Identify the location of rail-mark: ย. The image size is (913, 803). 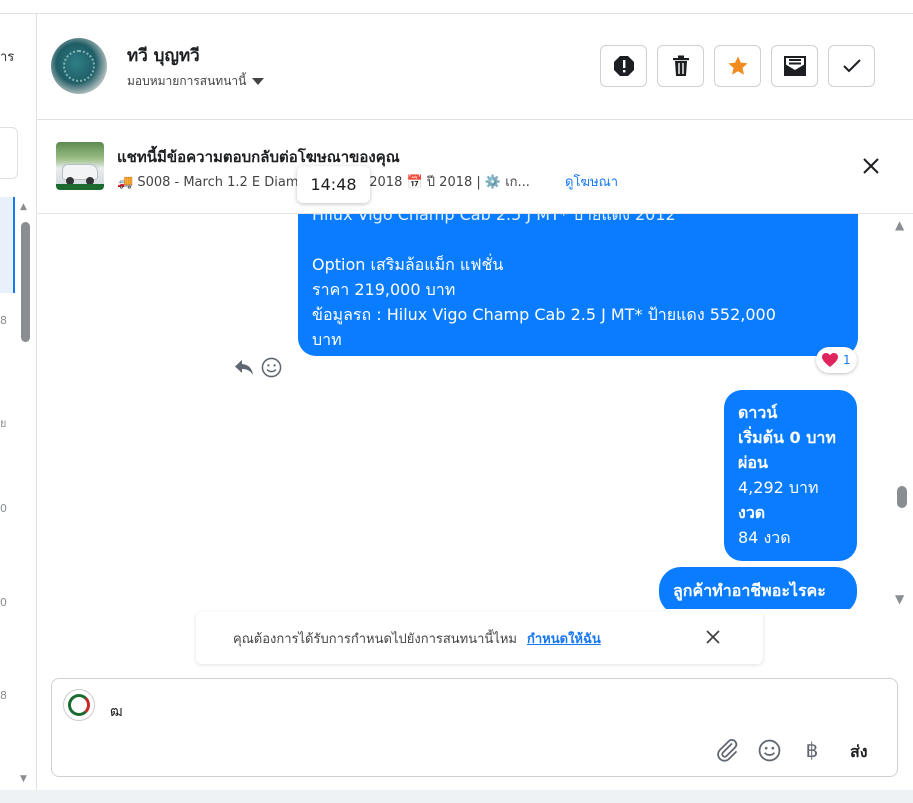
(3, 423).